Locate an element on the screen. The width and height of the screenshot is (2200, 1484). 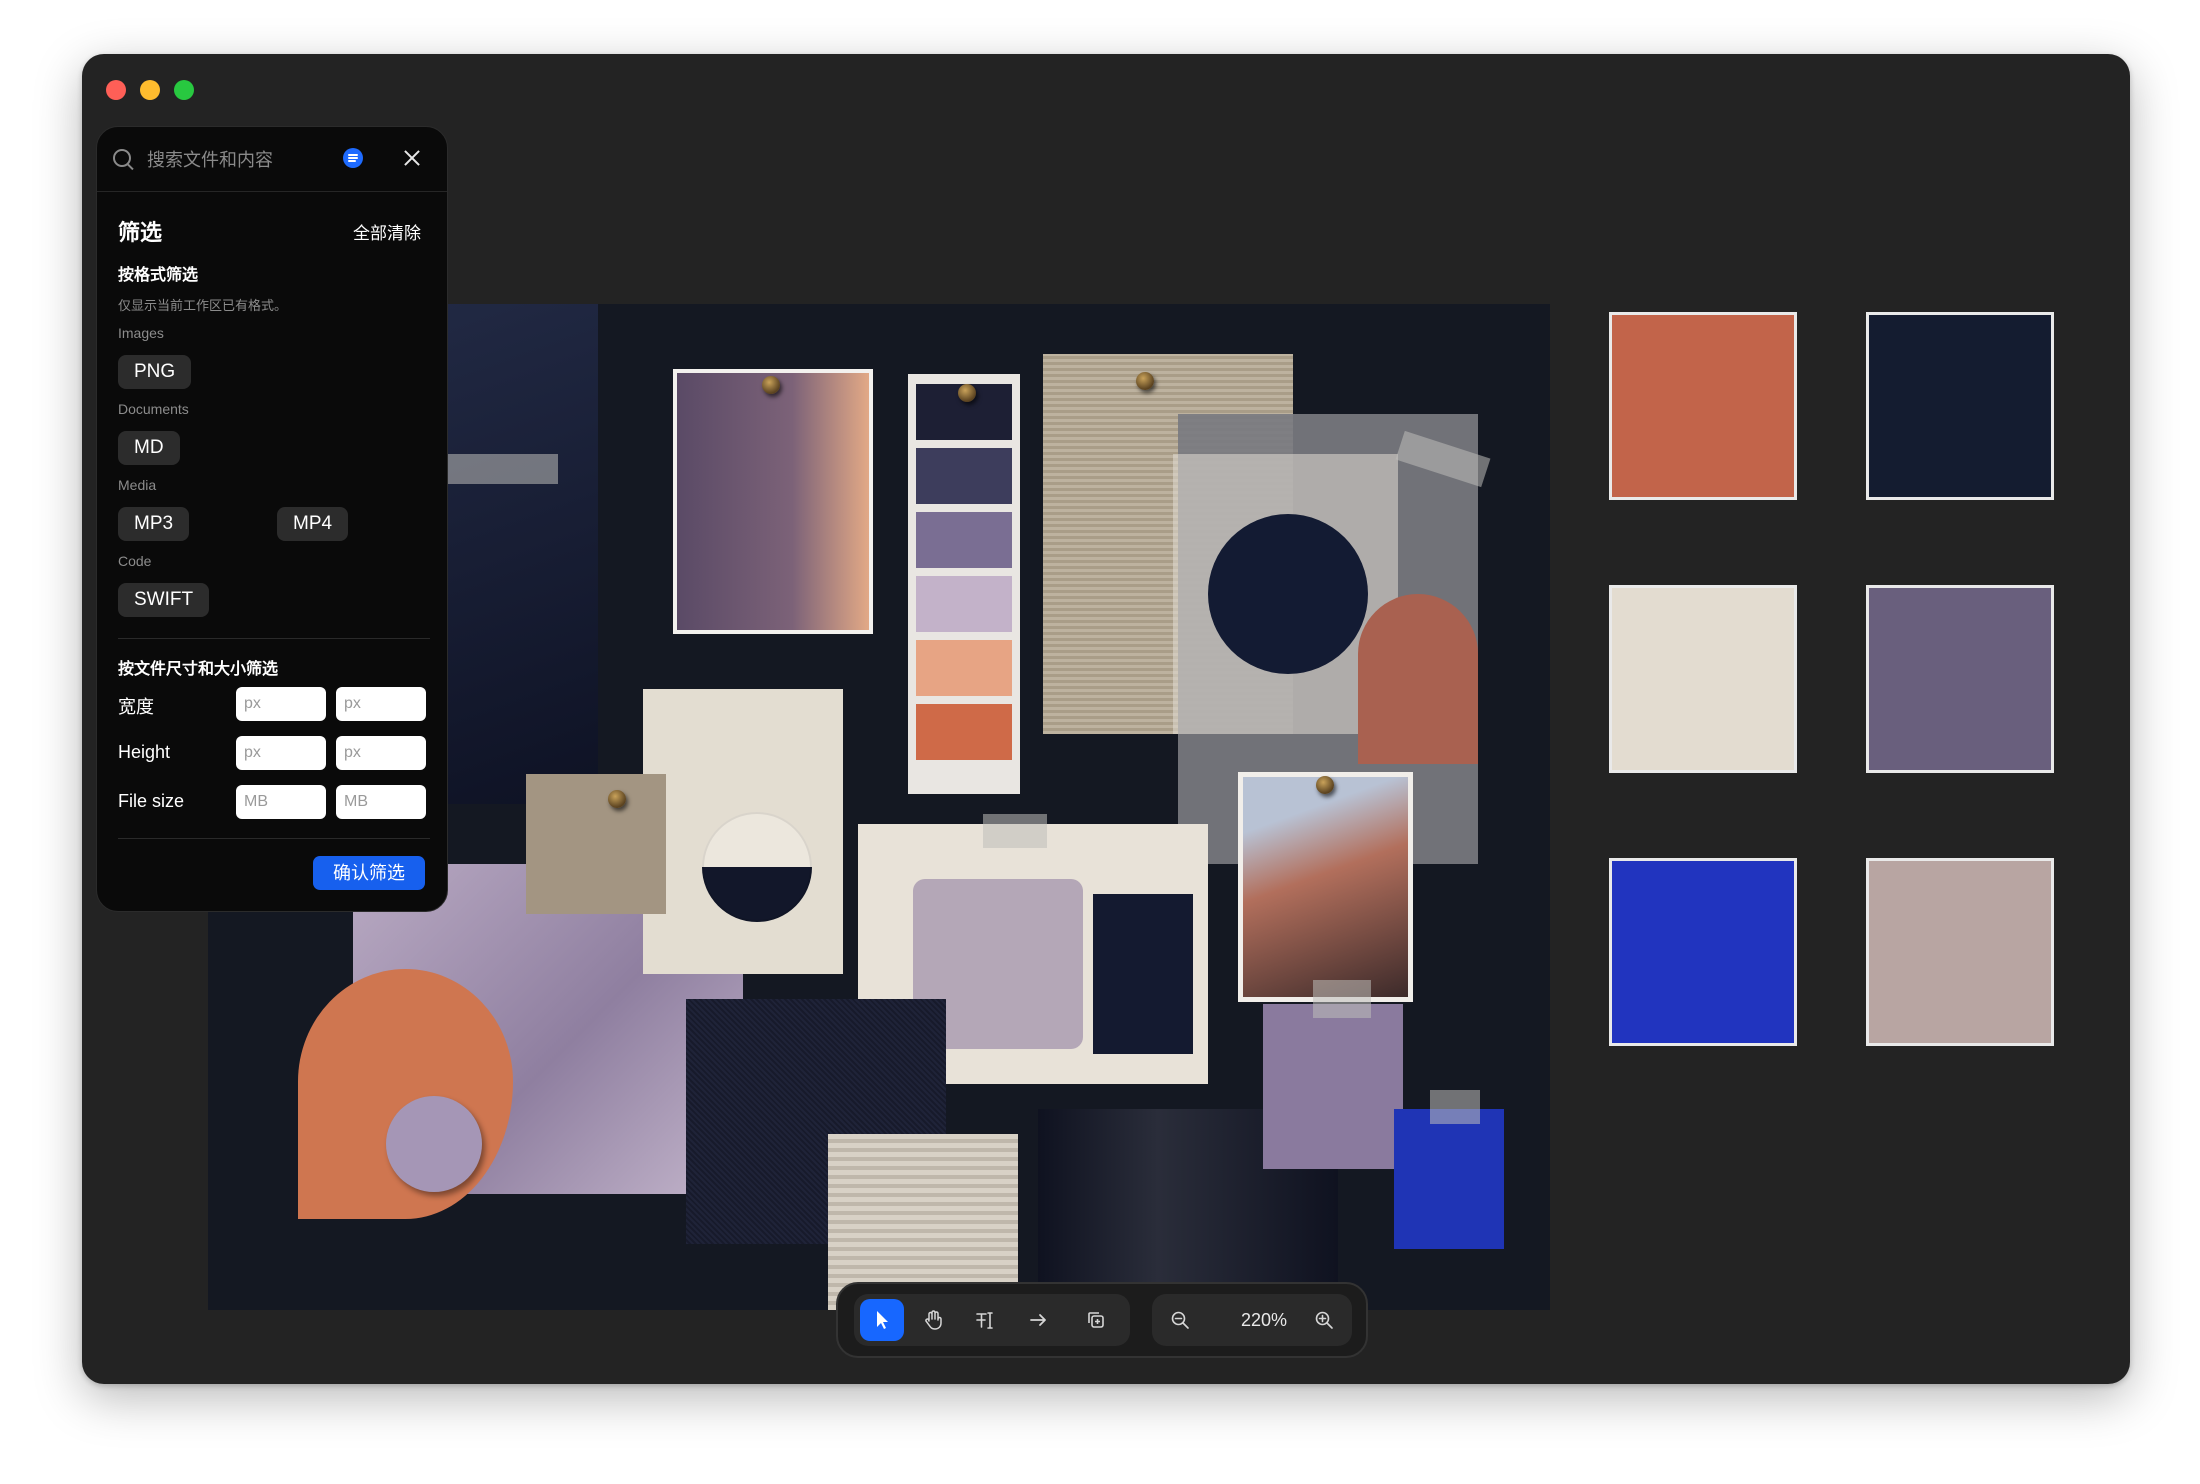
search-icon is located at coordinates (122, 158).